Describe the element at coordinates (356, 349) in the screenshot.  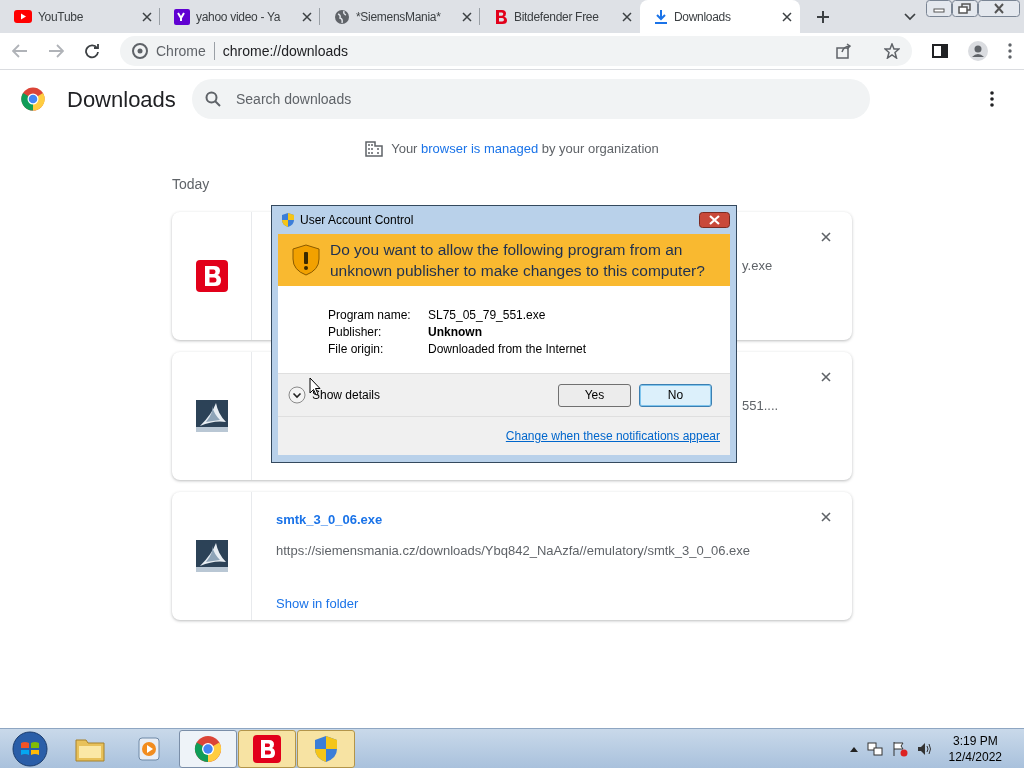
I see `field-label: File origin:` at that location.